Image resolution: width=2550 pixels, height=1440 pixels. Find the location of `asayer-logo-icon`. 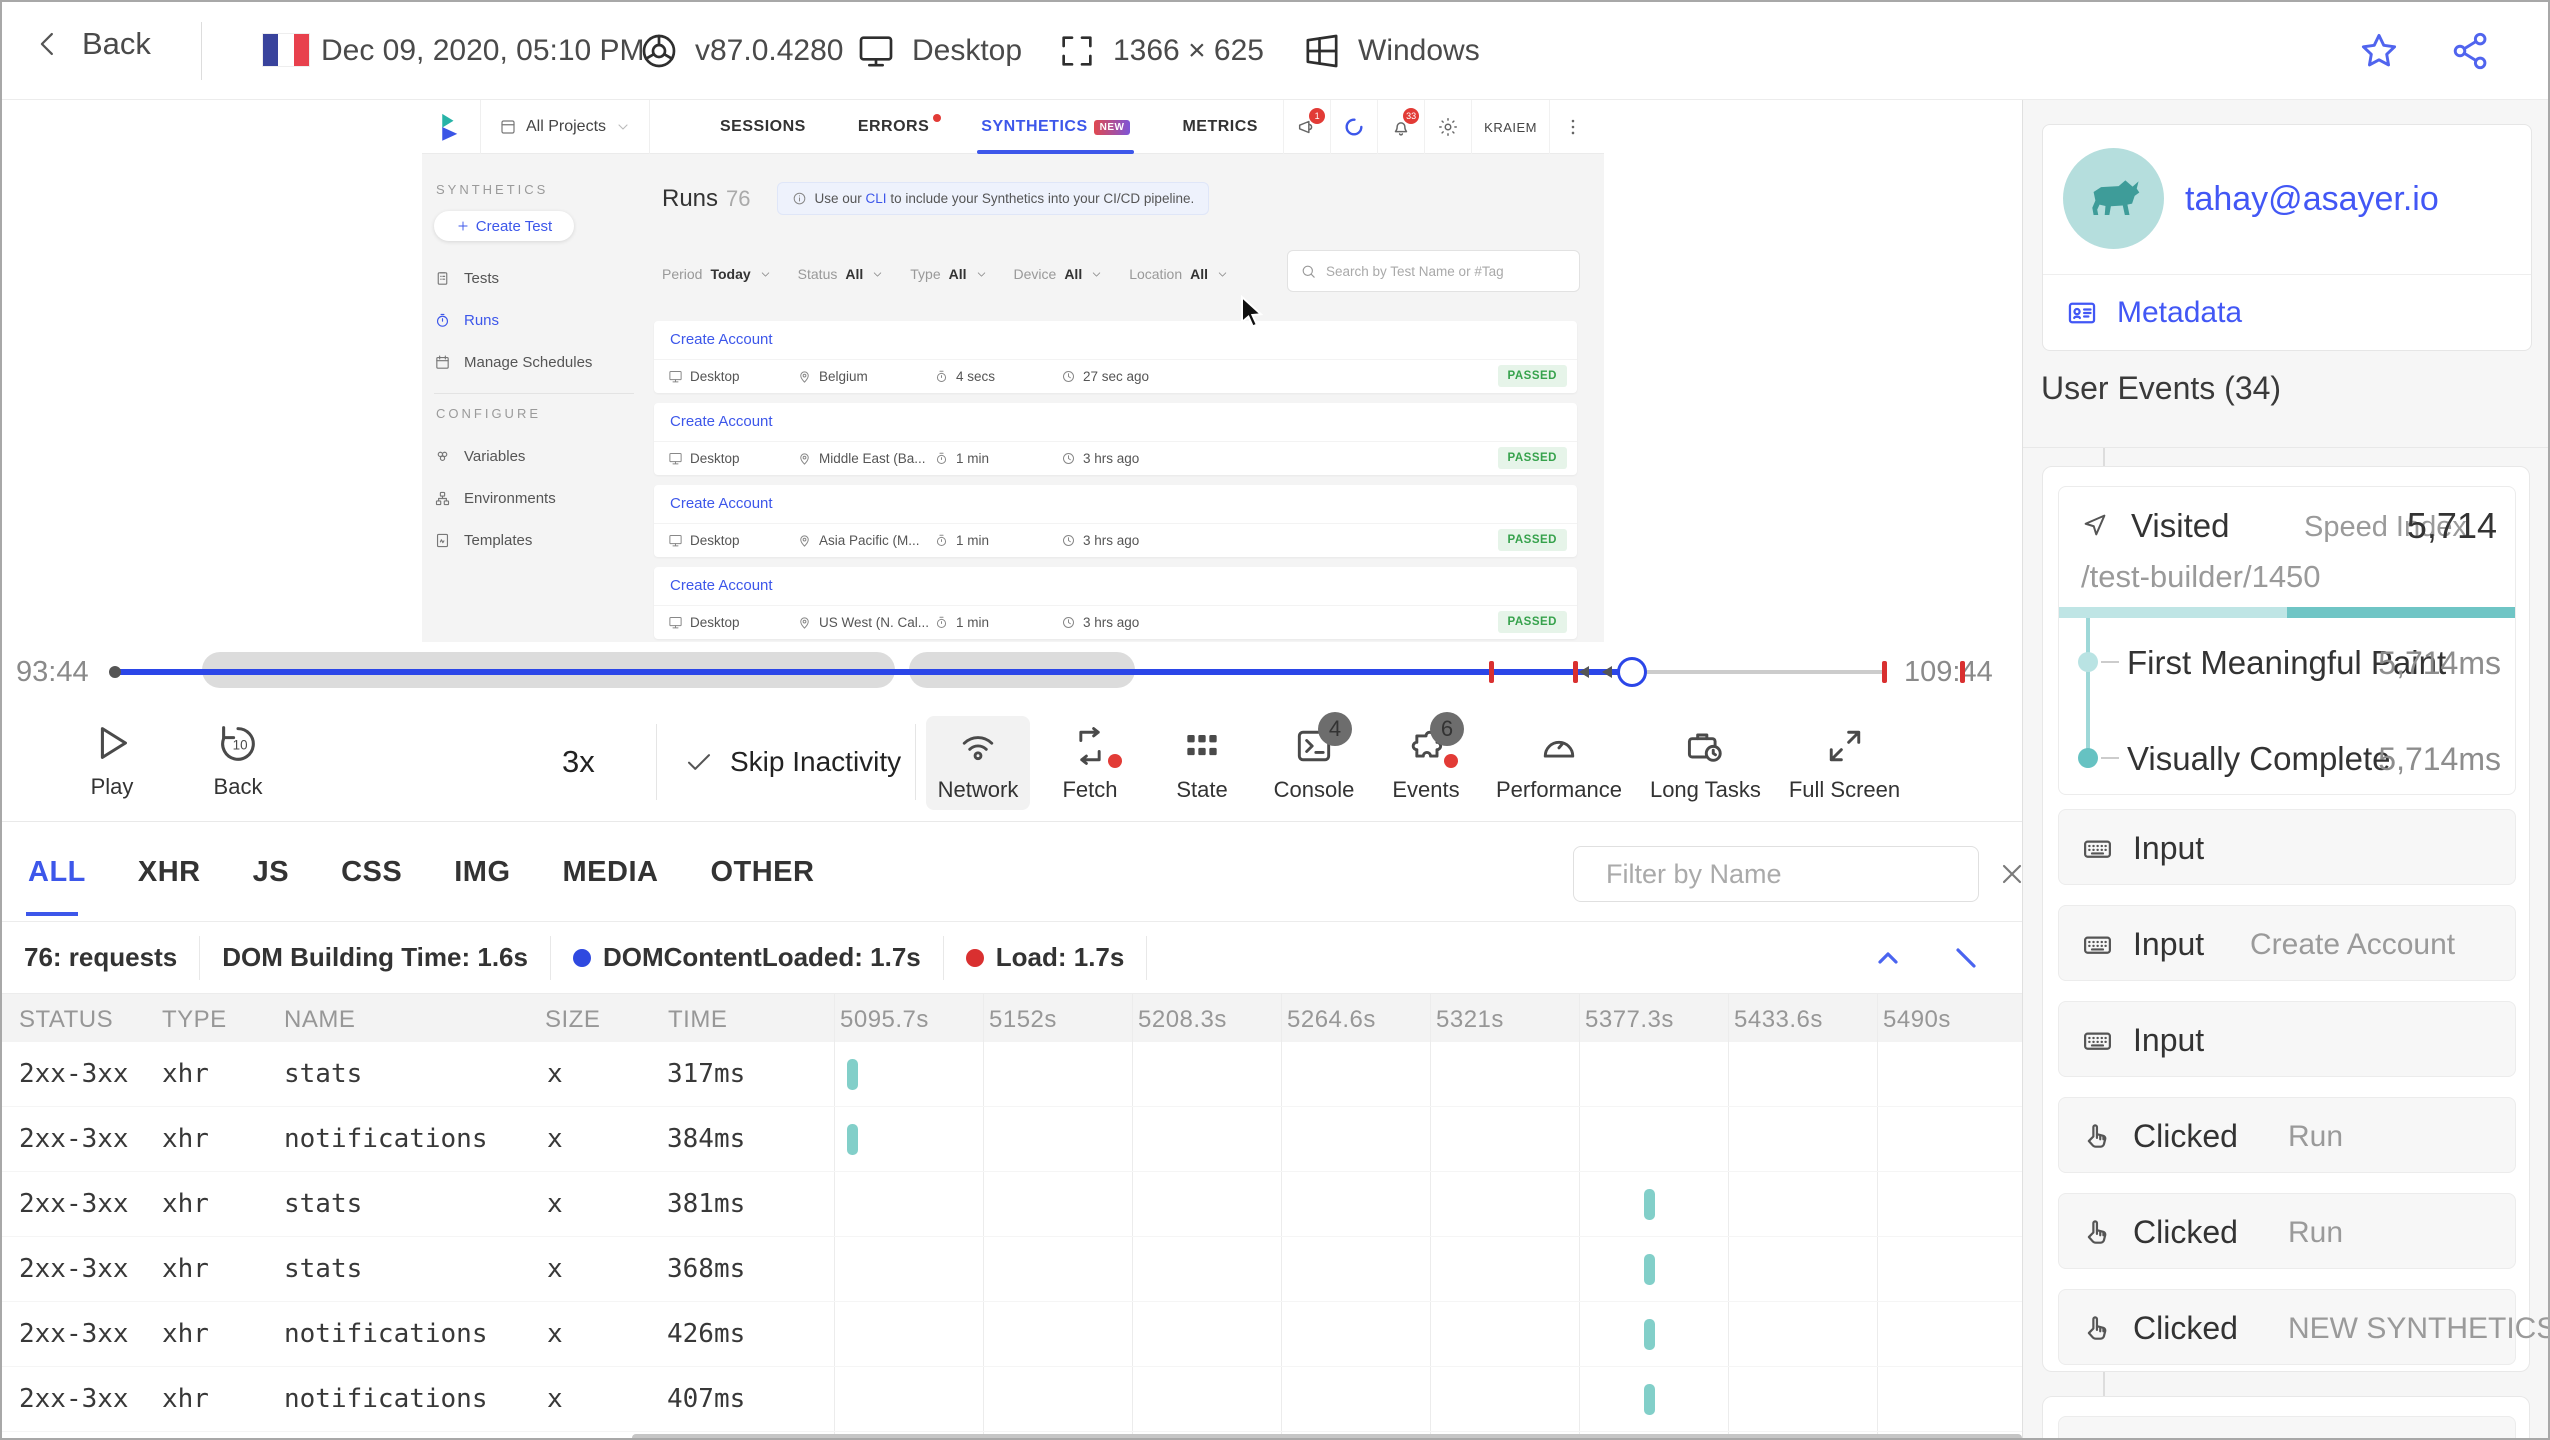

asayer-logo-icon is located at coordinates (451, 127).